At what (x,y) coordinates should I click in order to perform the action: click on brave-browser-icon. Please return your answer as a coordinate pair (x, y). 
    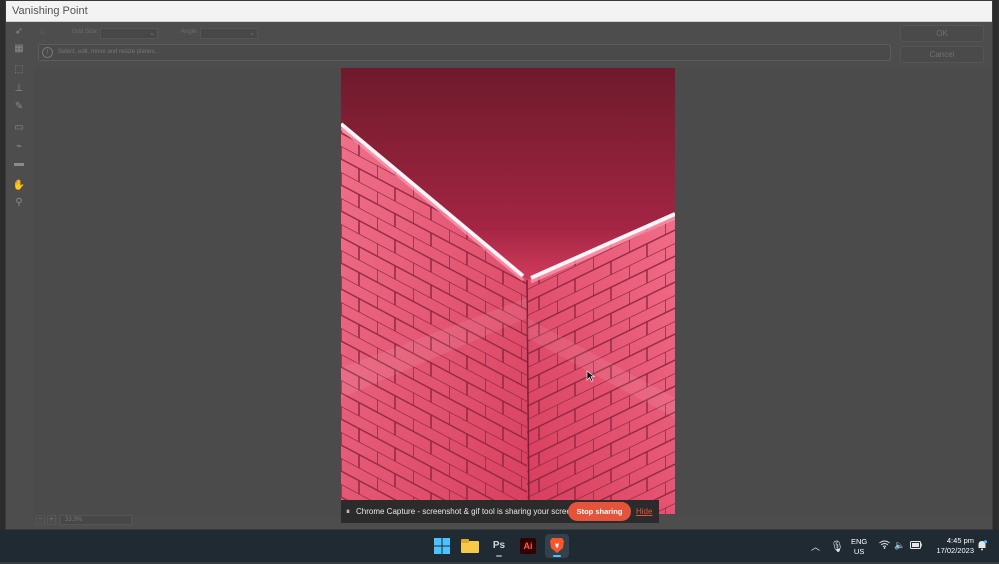
    Looking at the image, I should click on (557, 546).